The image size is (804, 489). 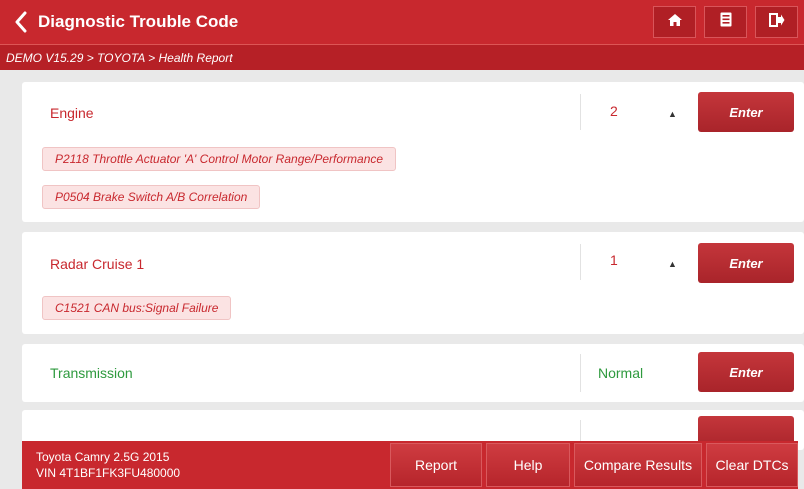 I want to click on home-button, so click(x=674, y=22).